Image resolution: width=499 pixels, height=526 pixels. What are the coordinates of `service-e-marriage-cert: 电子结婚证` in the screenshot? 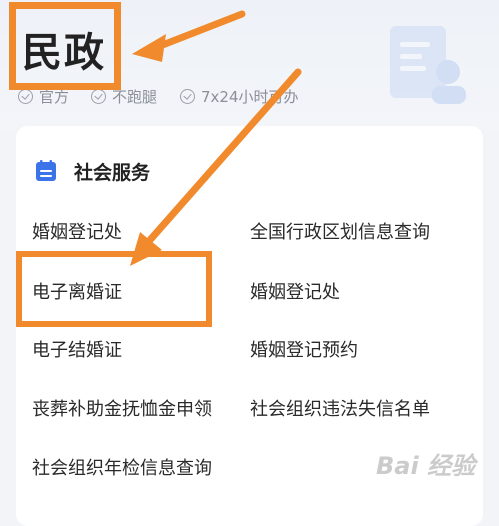 It's located at (77, 349).